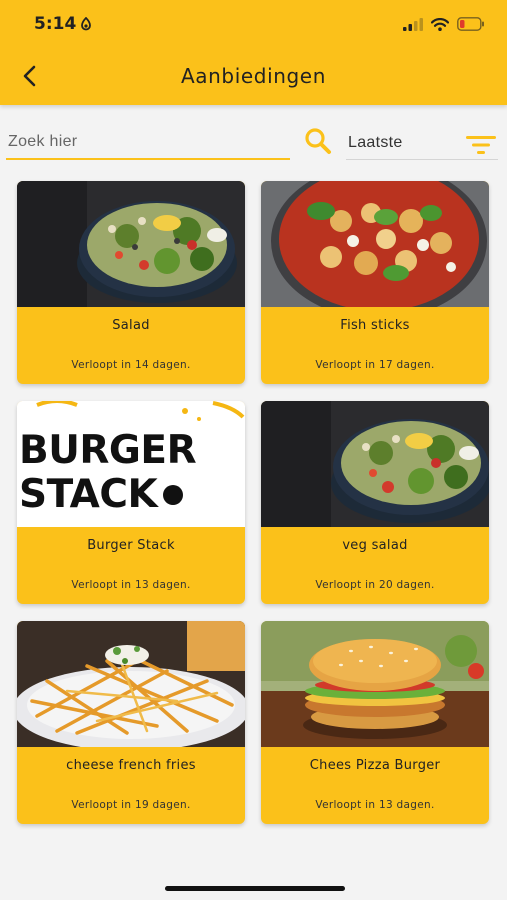  Describe the element at coordinates (131, 325) in the screenshot. I see `offer-title: Salad` at that location.